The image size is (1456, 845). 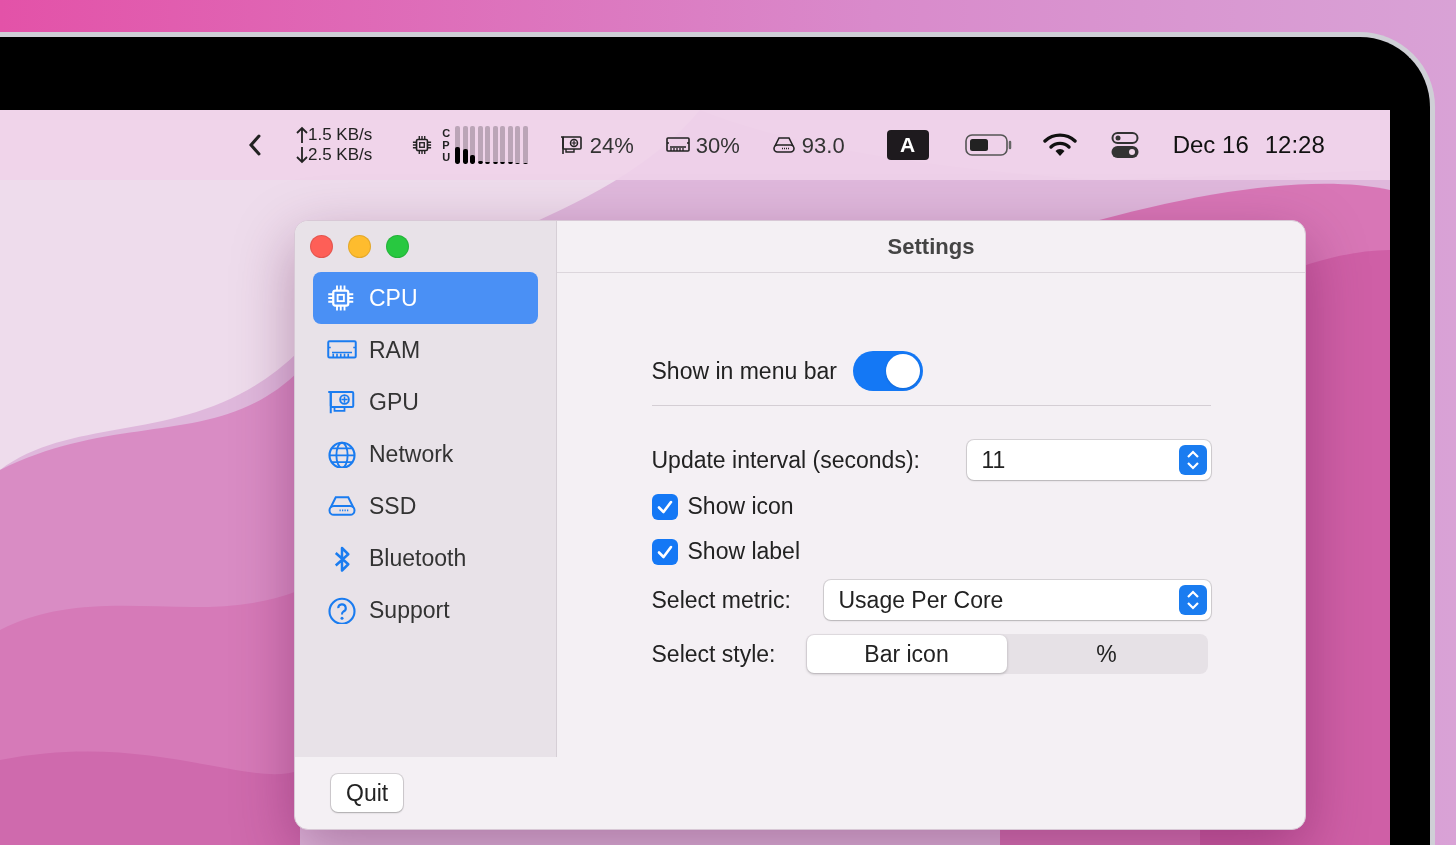 What do you see at coordinates (321, 246) in the screenshot?
I see `close-button` at bounding box center [321, 246].